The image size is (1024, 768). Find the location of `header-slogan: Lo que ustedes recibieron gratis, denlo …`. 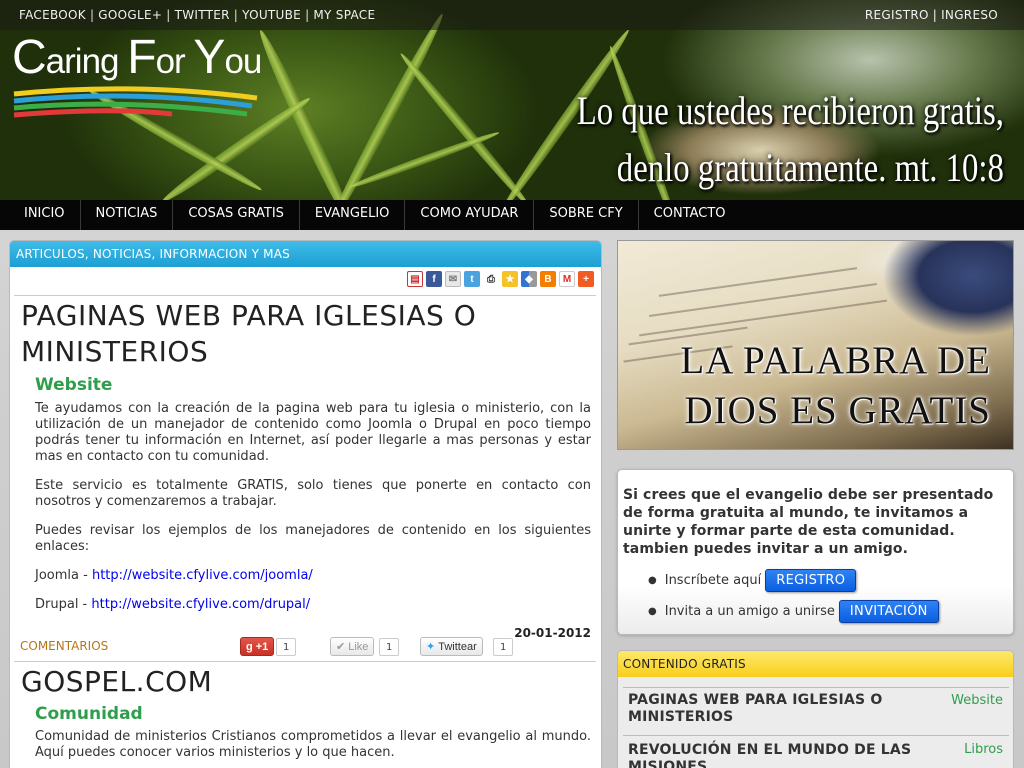

header-slogan: Lo que ustedes recibieron gratis, denlo … is located at coordinates (790, 139).